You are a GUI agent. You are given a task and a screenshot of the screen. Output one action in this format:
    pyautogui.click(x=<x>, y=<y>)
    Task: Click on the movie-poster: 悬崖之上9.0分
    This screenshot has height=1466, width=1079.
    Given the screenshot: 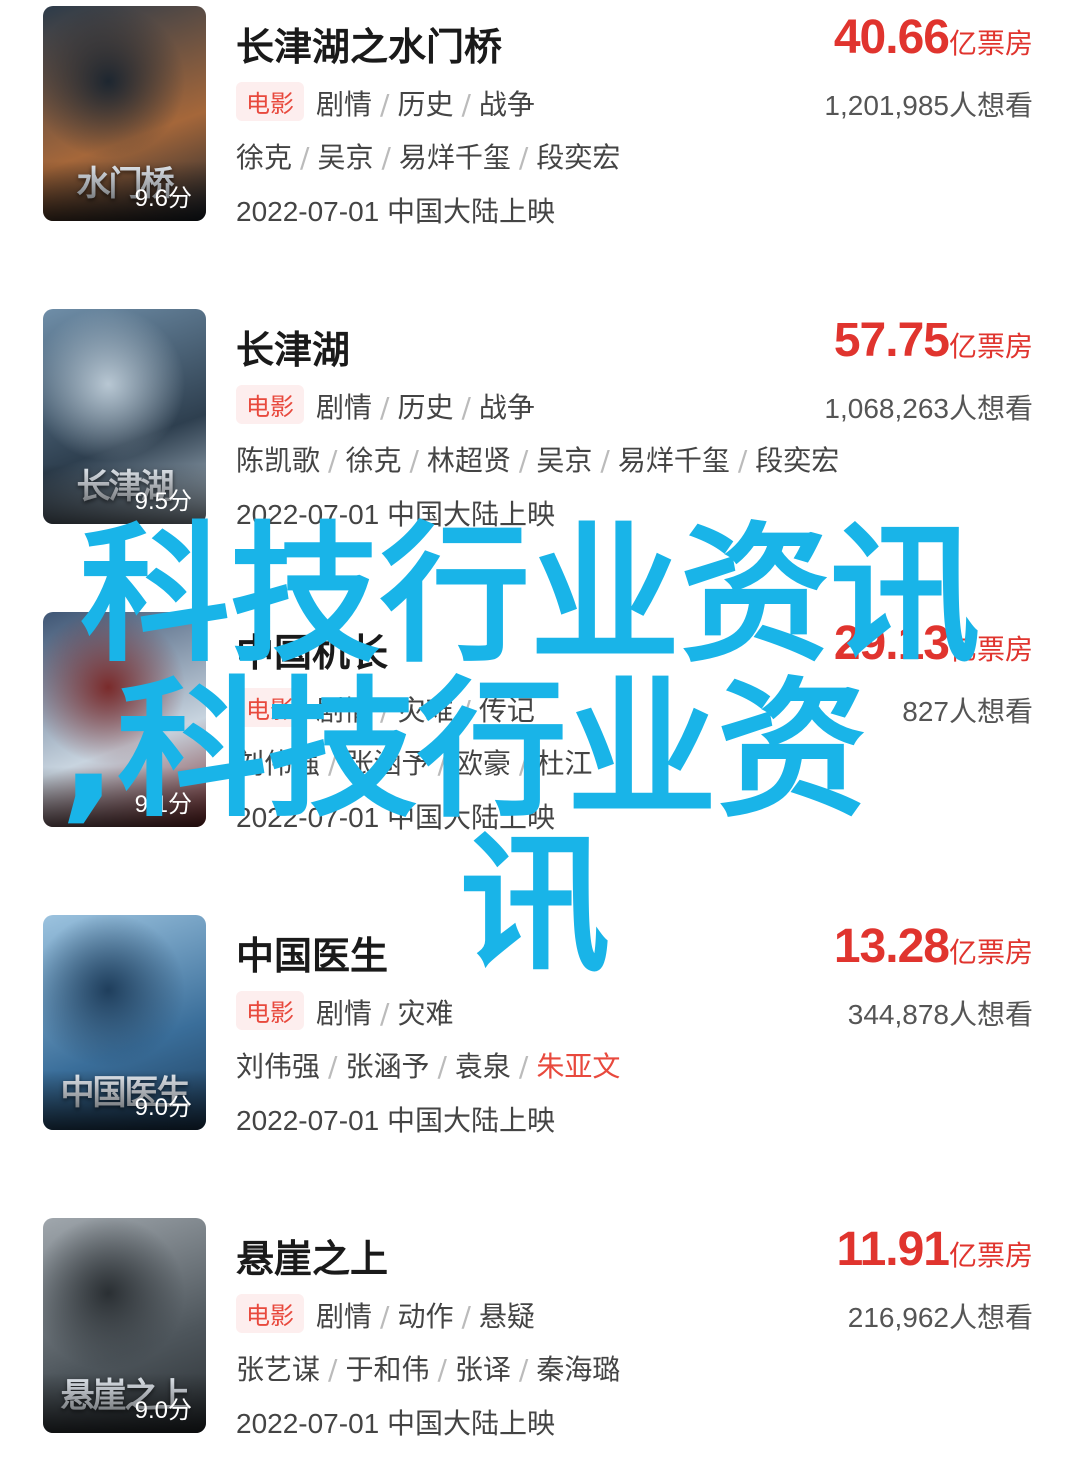 What is the action you would take?
    pyautogui.click(x=124, y=1325)
    